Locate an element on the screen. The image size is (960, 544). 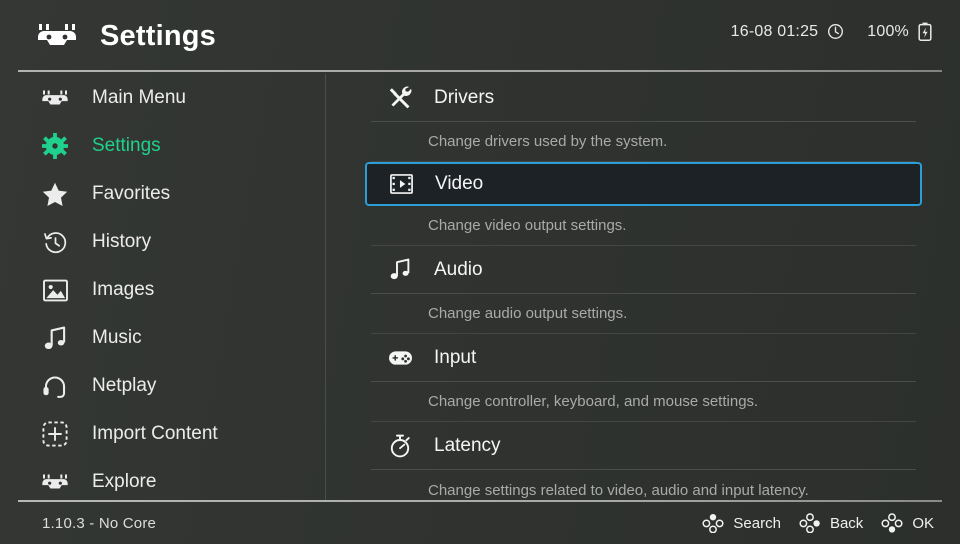
sidebar-item-label: Images is located at coordinates (123, 289).